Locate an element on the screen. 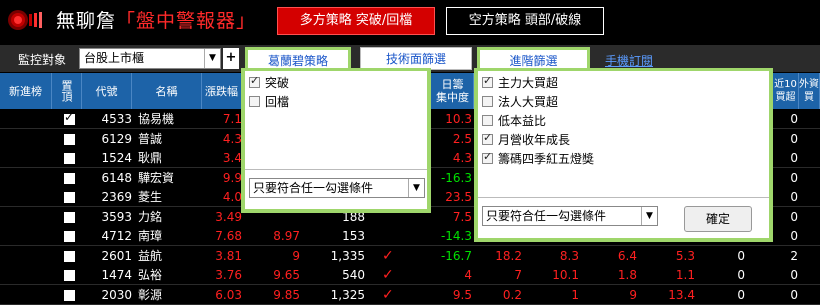  cell-code: 1474 is located at coordinates (116, 275).